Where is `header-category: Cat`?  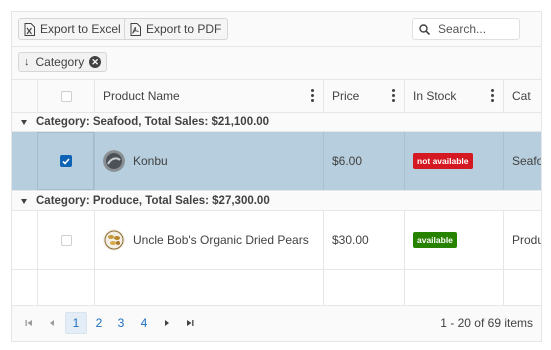 header-category: Cat is located at coordinates (522, 96).